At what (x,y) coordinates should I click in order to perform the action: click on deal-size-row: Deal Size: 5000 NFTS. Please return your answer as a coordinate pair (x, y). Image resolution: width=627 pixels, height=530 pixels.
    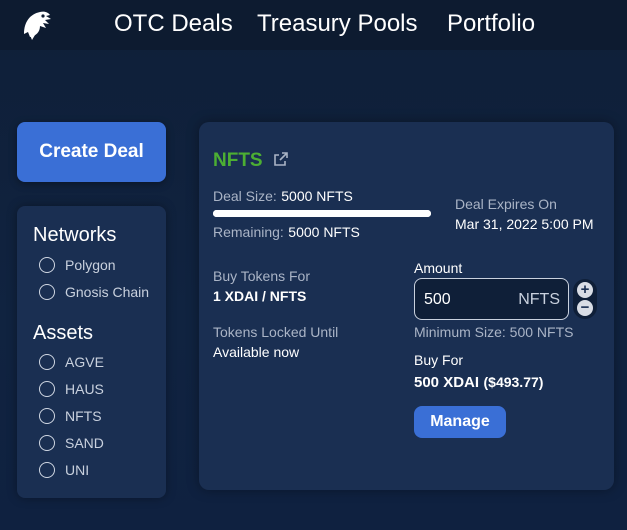
    Looking at the image, I should click on (283, 197).